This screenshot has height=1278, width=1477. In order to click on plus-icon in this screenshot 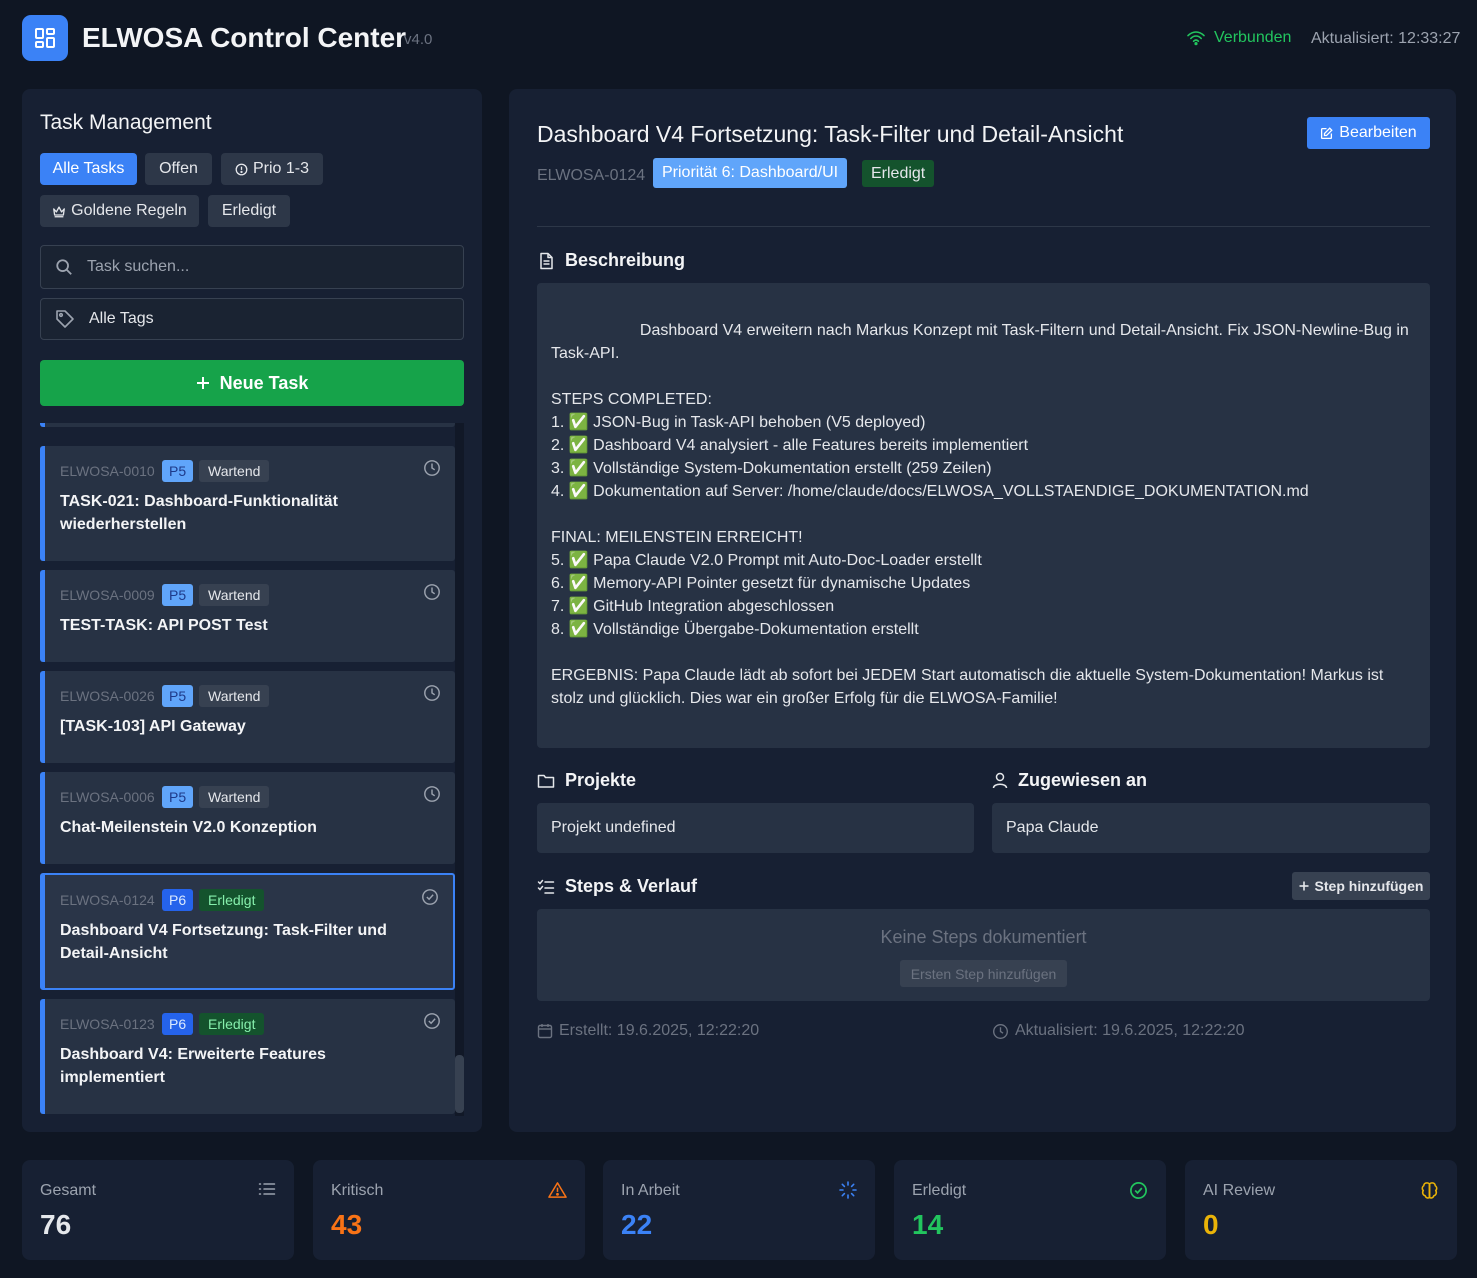, I will do `click(202, 383)`.